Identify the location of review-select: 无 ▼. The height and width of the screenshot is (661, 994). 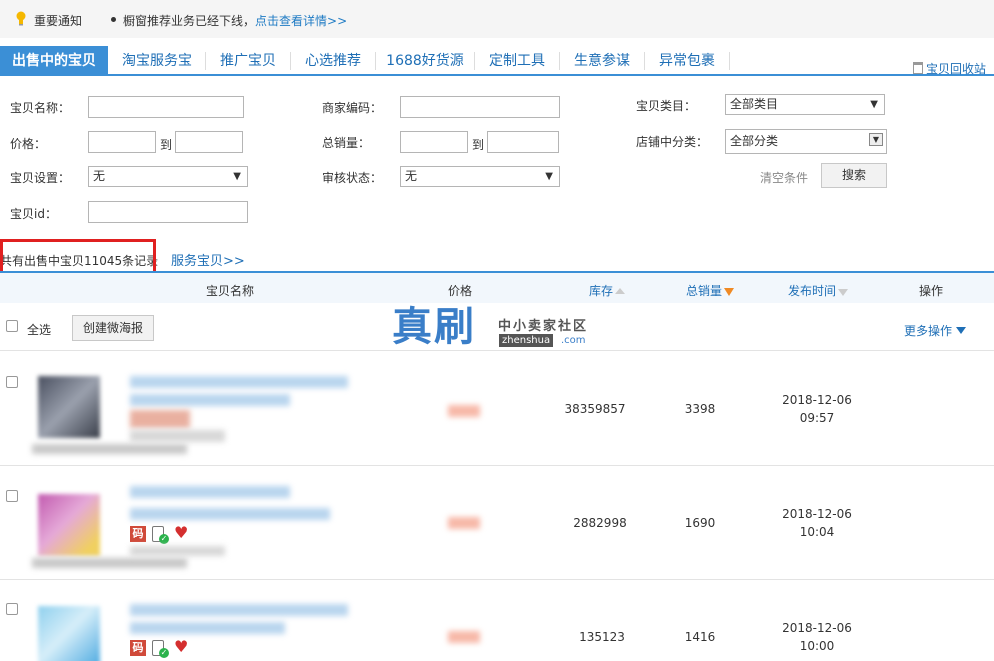
(480, 176).